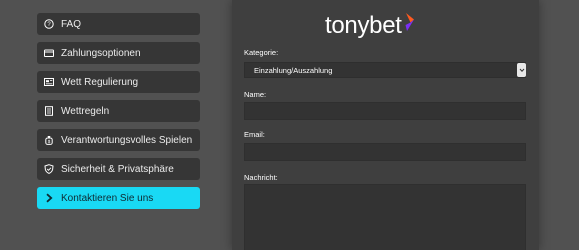  Describe the element at coordinates (49, 169) in the screenshot. I see `shield-icon` at that location.